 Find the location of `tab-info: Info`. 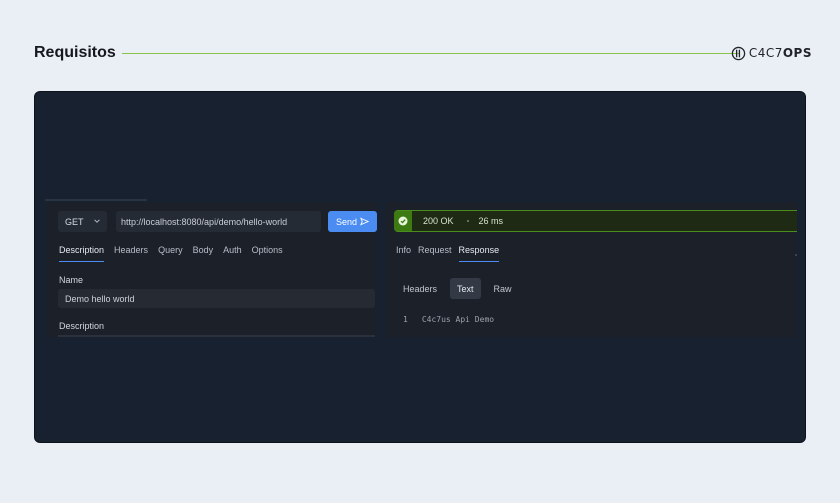

tab-info: Info is located at coordinates (403, 253).